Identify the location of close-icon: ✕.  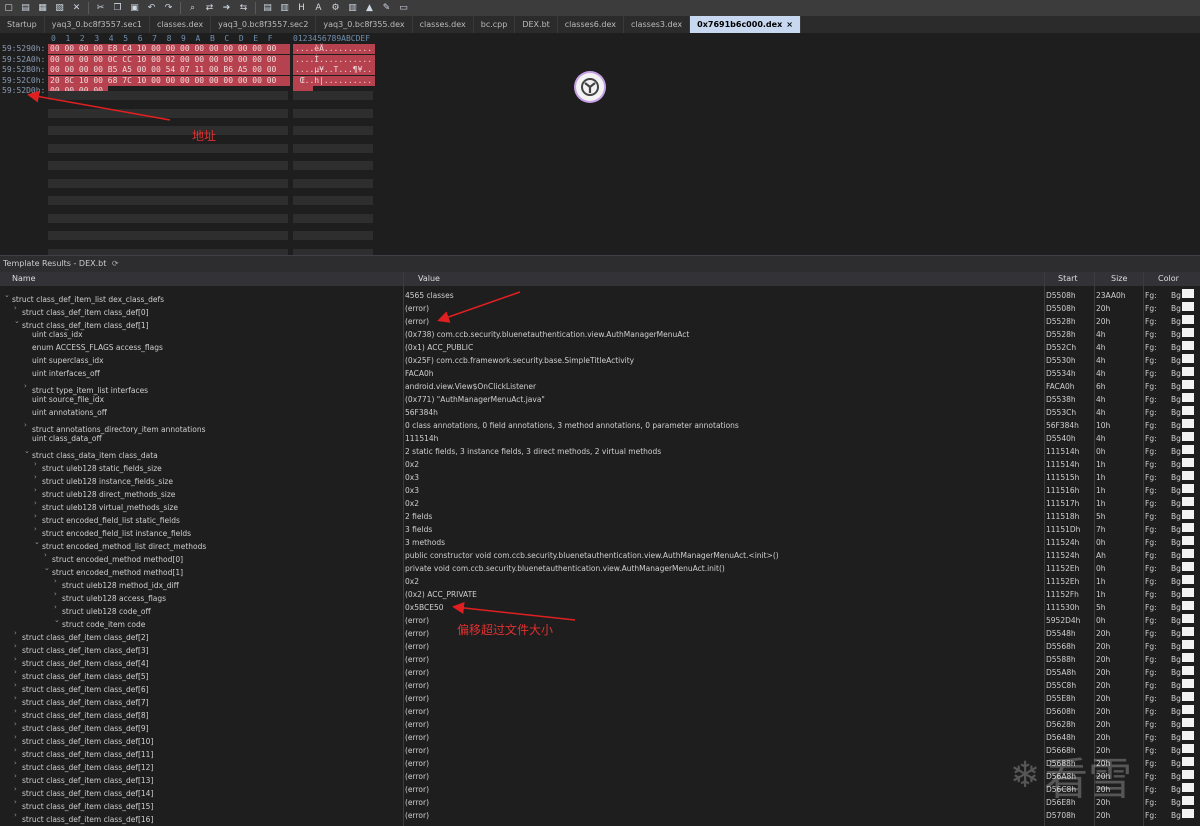
(76, 8).